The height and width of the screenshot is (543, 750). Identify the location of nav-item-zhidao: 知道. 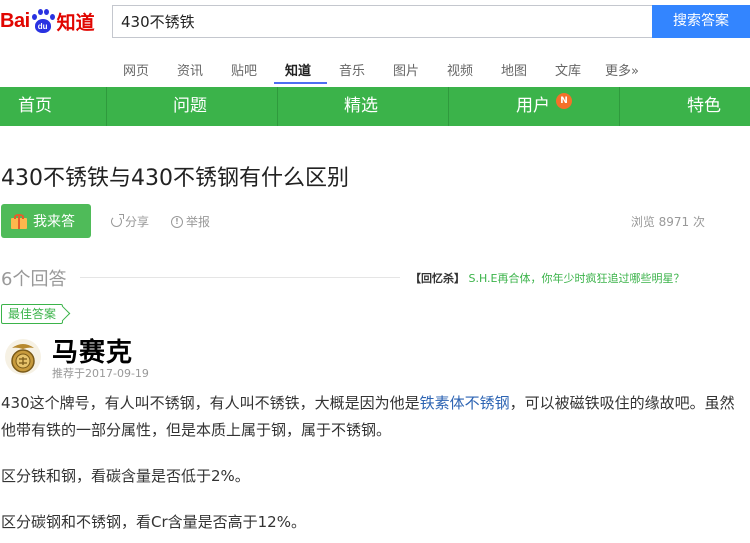
(298, 69).